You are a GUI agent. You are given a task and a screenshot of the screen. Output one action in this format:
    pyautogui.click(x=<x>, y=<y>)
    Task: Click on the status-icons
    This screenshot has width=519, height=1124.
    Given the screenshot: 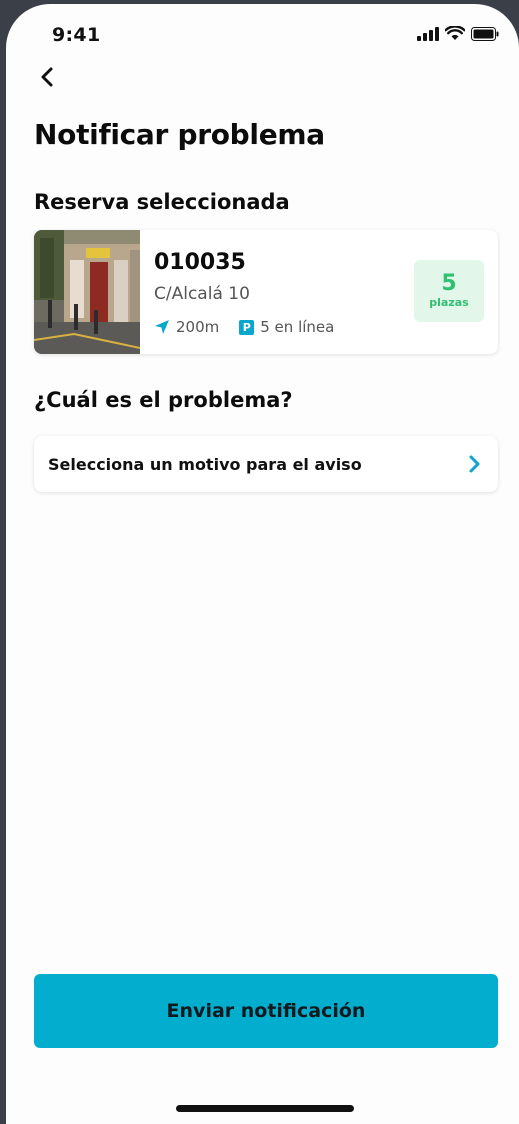 What is the action you would take?
    pyautogui.click(x=458, y=33)
    